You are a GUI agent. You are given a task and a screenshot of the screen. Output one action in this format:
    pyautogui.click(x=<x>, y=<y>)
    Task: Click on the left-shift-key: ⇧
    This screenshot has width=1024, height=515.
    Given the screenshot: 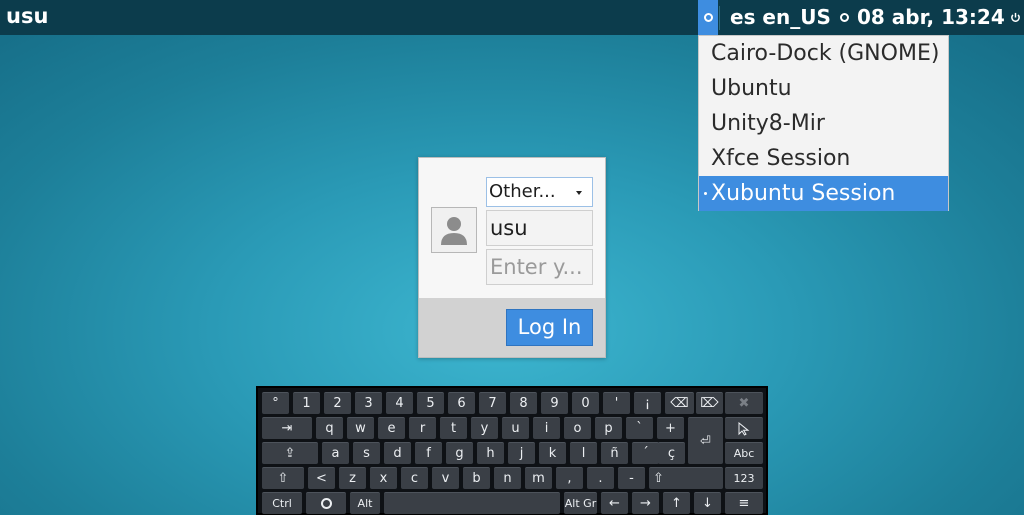 What is the action you would take?
    pyautogui.click(x=283, y=478)
    